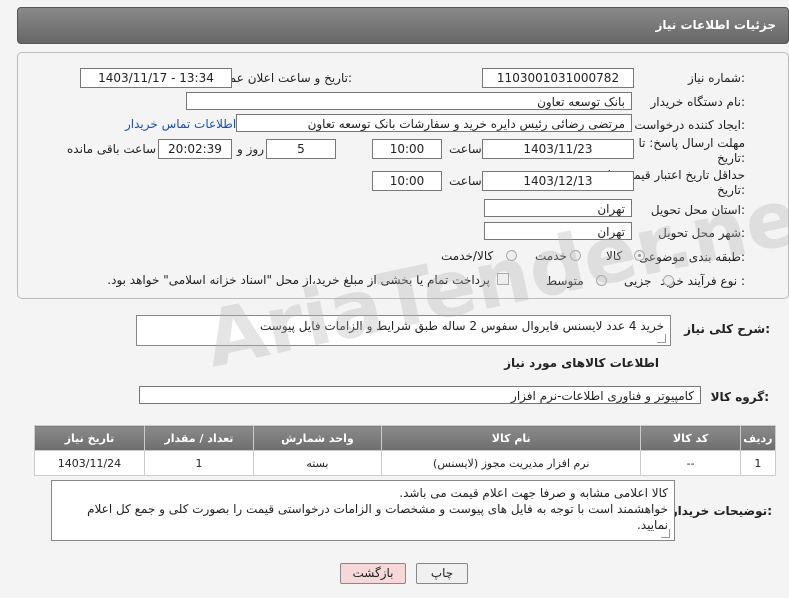 This screenshot has width=789, height=598. I want to click on validity-date-field: 1403/12/13, so click(558, 181).